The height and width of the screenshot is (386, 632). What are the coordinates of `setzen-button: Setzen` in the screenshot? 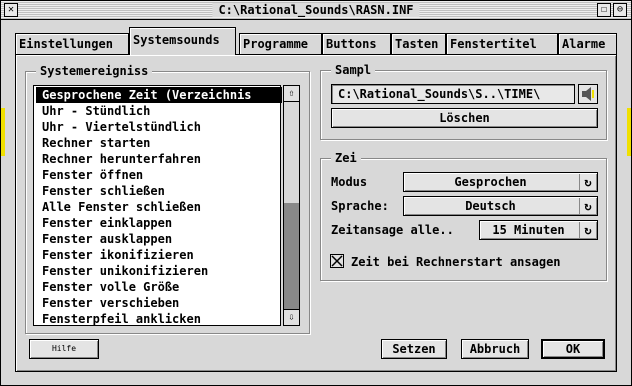 It's located at (414, 349).